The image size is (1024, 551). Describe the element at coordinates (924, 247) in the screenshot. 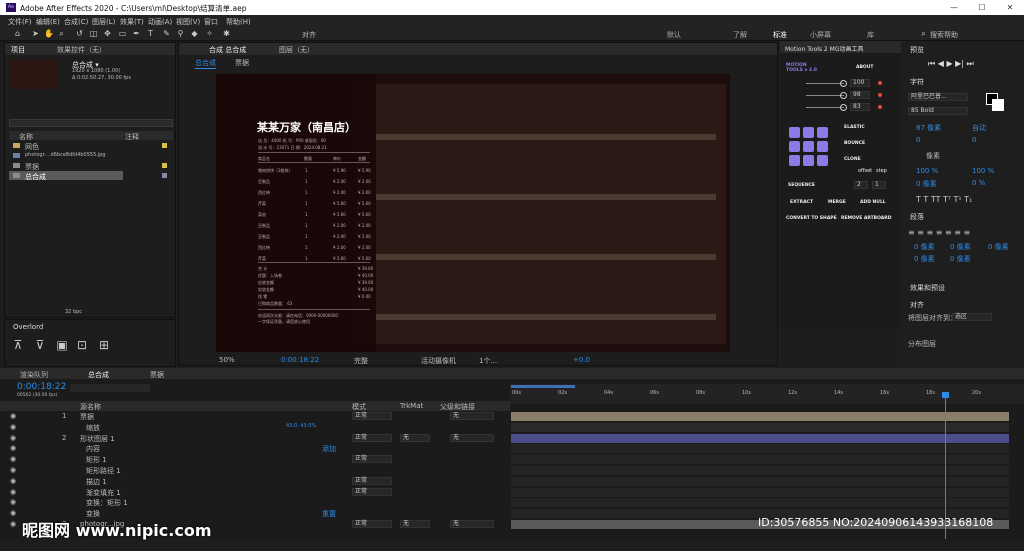

I see `indent-left: 0 像素` at that location.